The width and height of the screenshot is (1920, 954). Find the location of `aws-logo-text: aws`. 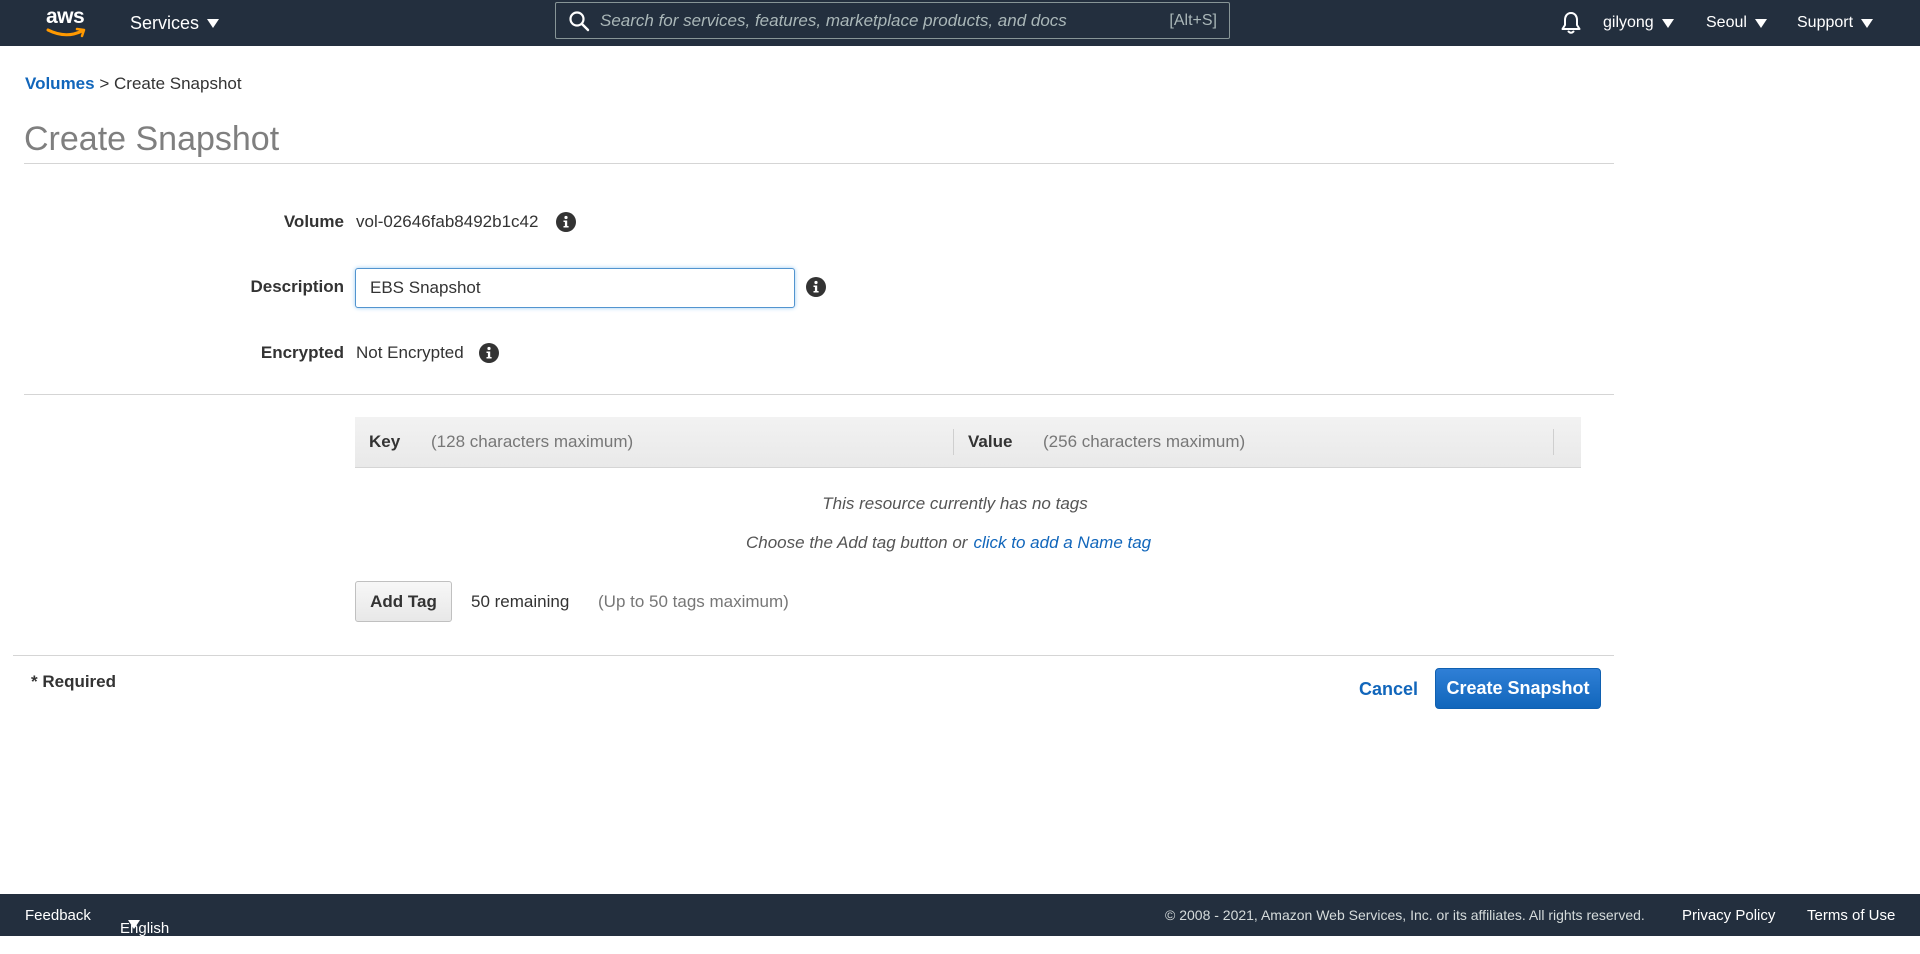

aws-logo-text: aws is located at coordinates (65, 16).